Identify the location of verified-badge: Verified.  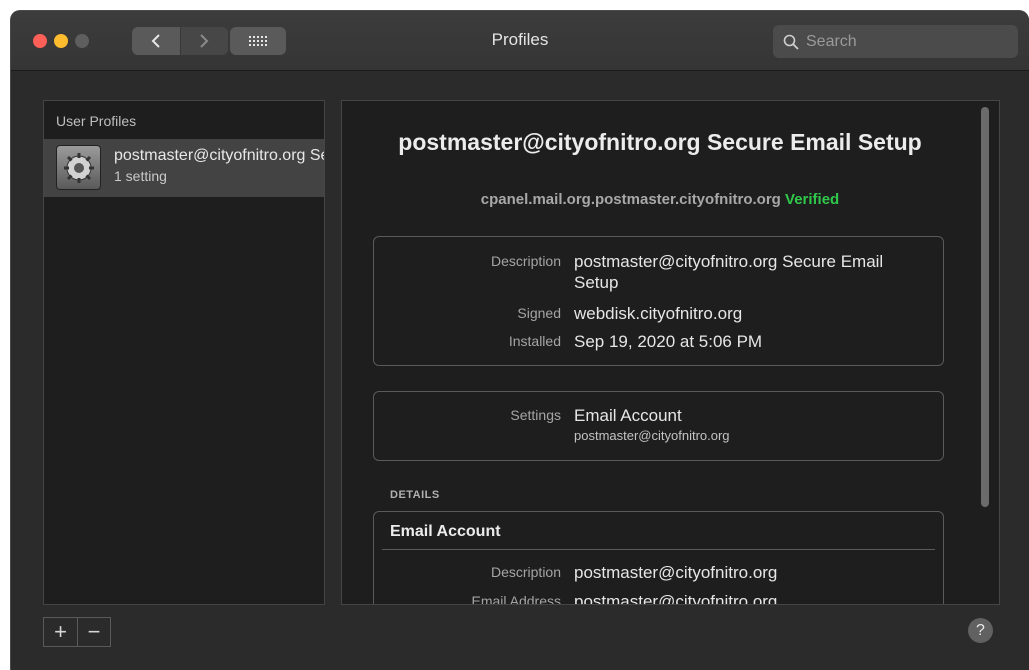
(812, 199).